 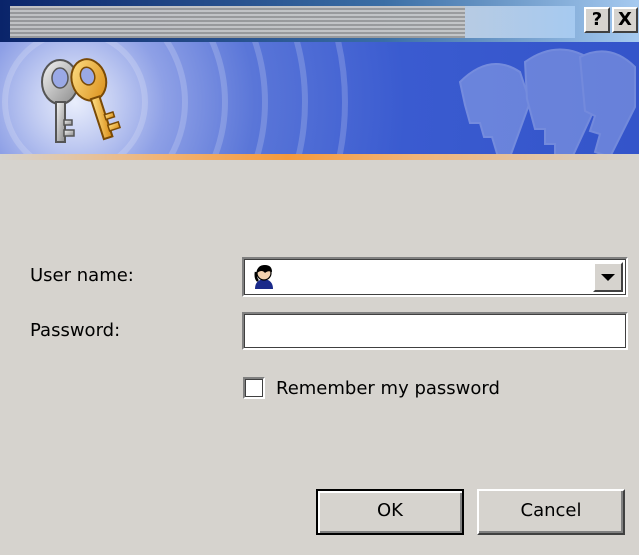 What do you see at coordinates (520, 22) in the screenshot?
I see `title-bar-gradient` at bounding box center [520, 22].